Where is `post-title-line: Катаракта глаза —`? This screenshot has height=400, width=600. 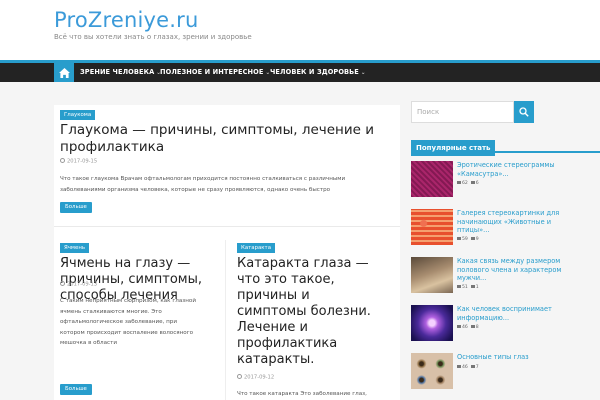 post-title-line: Катаракта глаза — is located at coordinates (303, 263).